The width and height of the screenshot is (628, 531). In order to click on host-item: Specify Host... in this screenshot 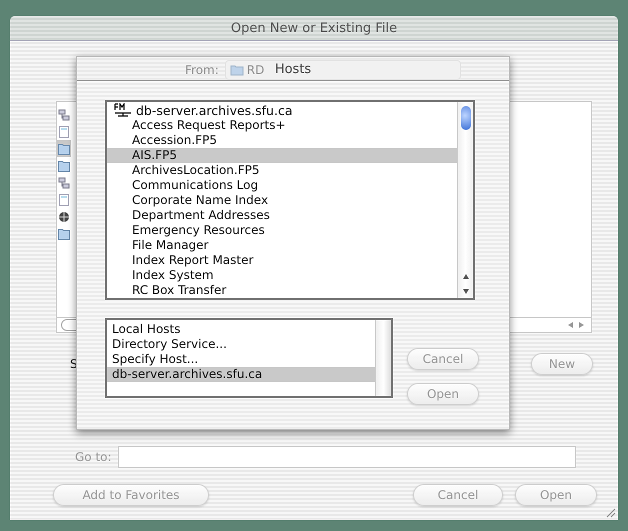, I will do `click(241, 359)`.